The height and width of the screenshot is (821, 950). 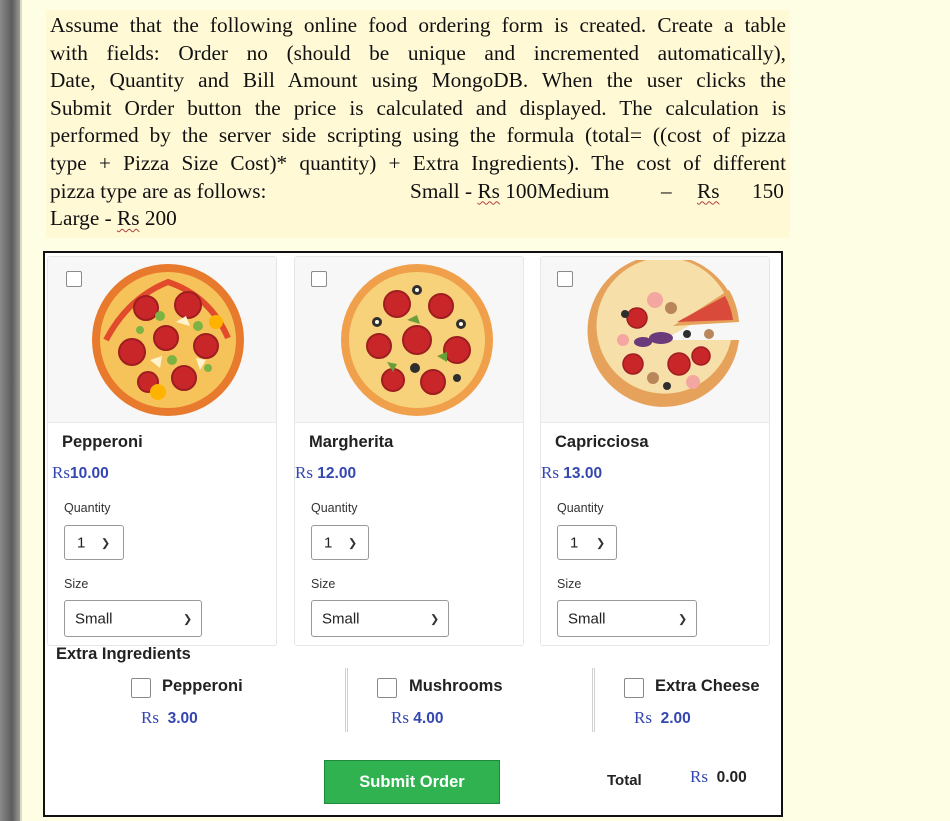 I want to click on ingredient-name: Pepperoni, so click(x=202, y=686).